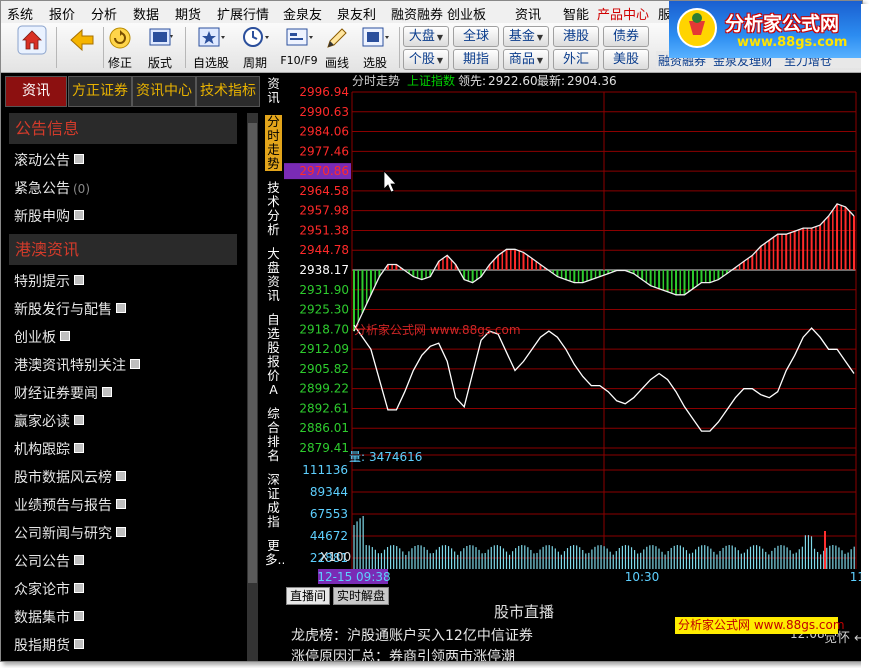 The height and width of the screenshot is (668, 869). Describe the element at coordinates (255, 38) in the screenshot. I see `clock-icon` at that location.